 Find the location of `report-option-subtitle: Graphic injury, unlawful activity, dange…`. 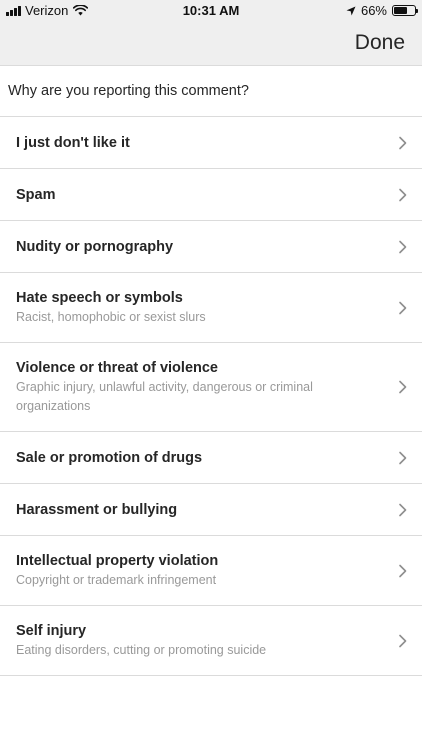

report-option-subtitle: Graphic injury, unlawful activity, dange… is located at coordinates (164, 396).